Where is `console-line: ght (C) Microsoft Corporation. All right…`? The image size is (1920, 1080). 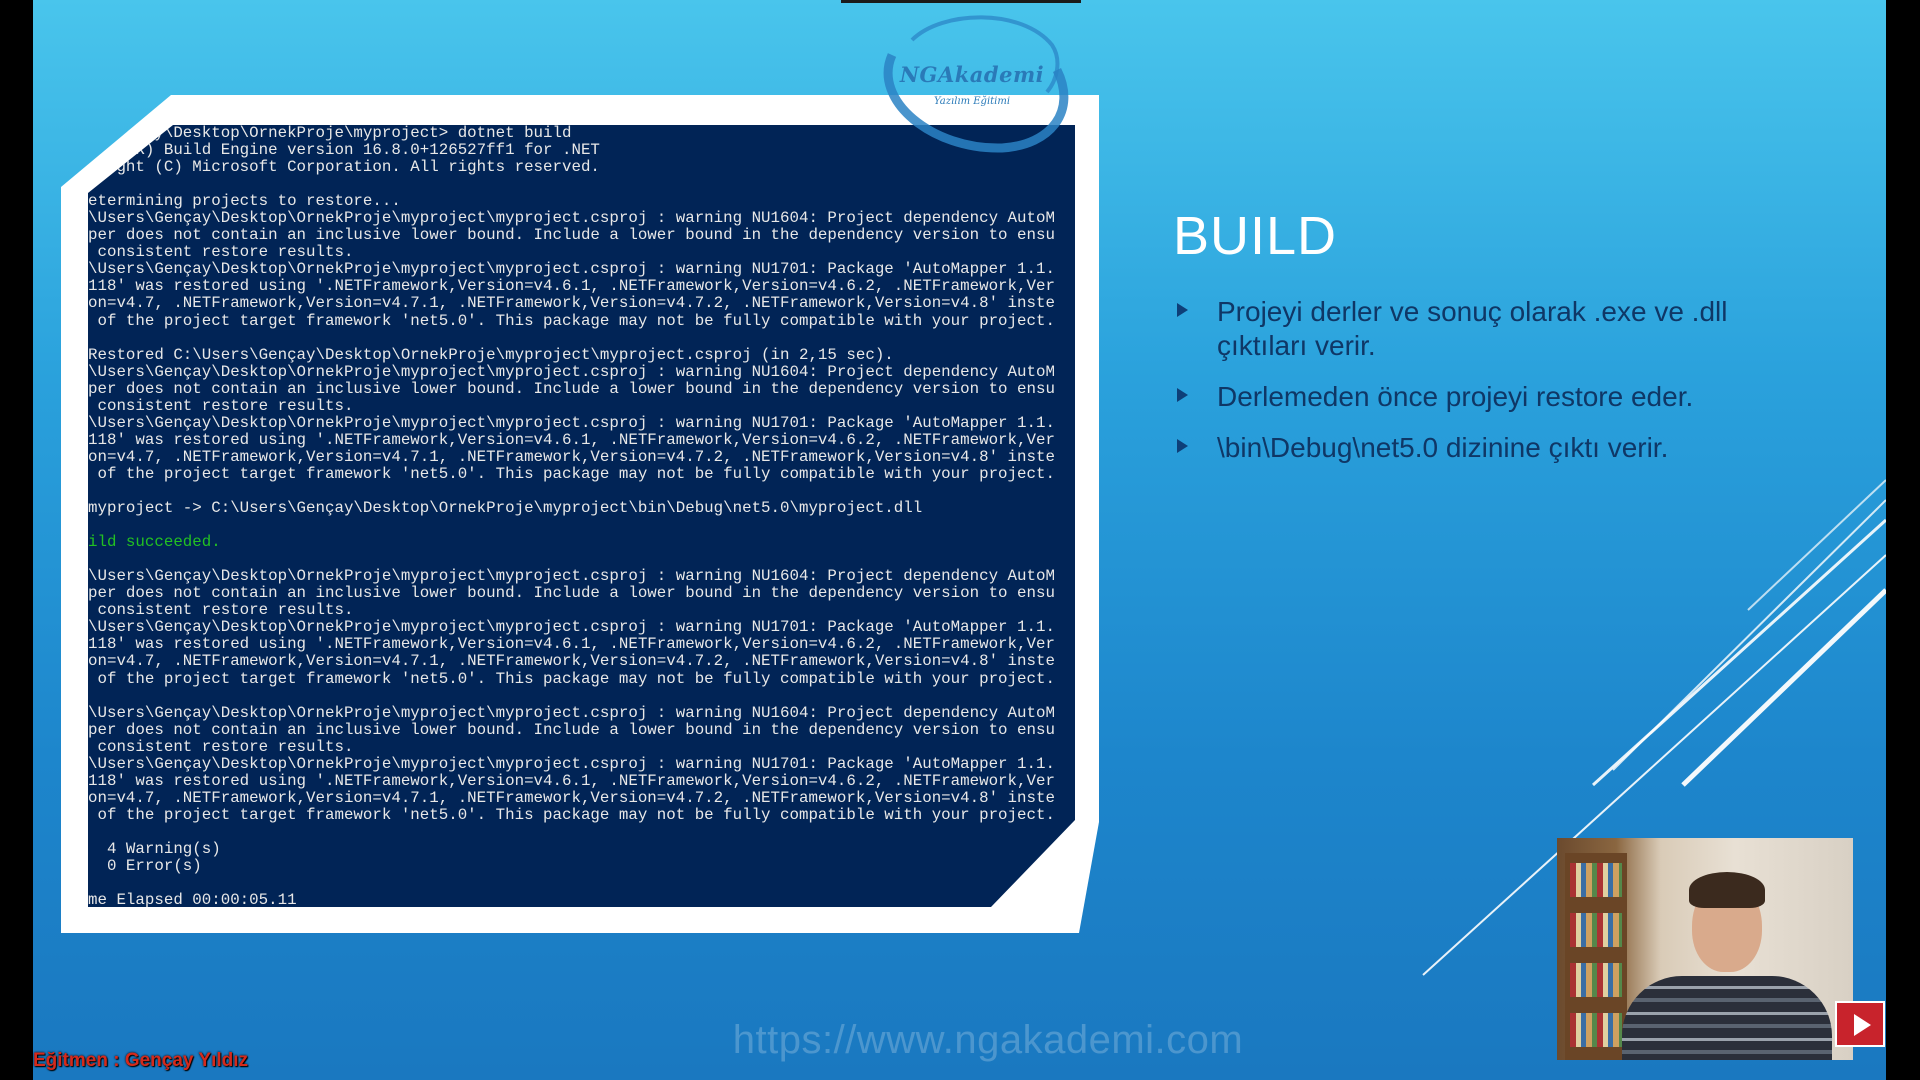 console-line: ght (C) Microsoft Corporation. All right… is located at coordinates (344, 167).